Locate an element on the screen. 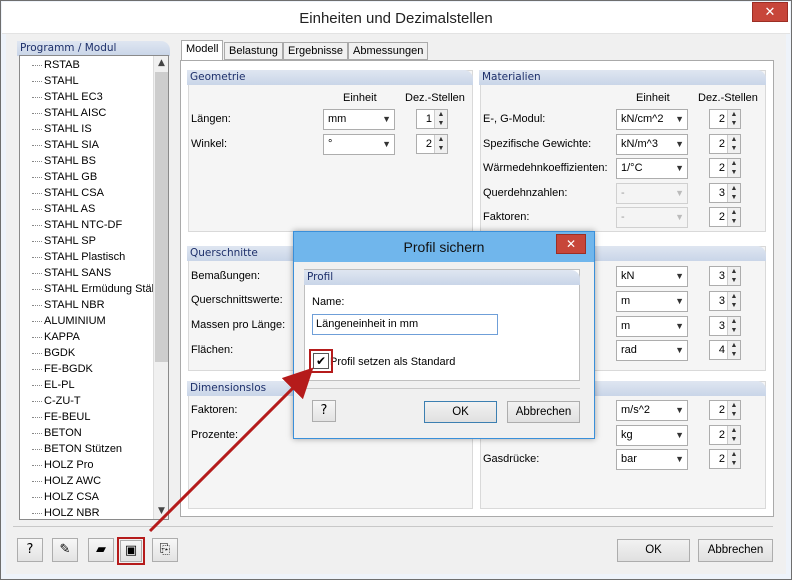  export-icon: ⎘ is located at coordinates (165, 550).